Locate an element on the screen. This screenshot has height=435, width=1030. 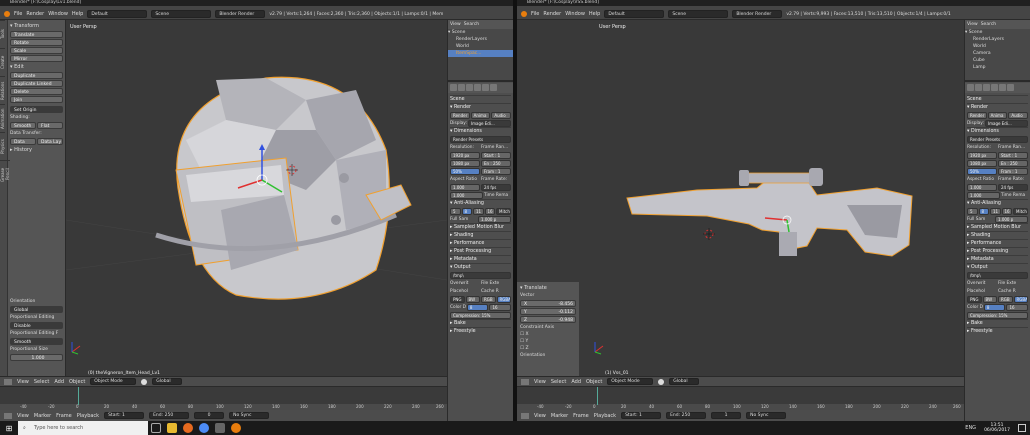
task-view-icon is located at coordinates (156, 428).